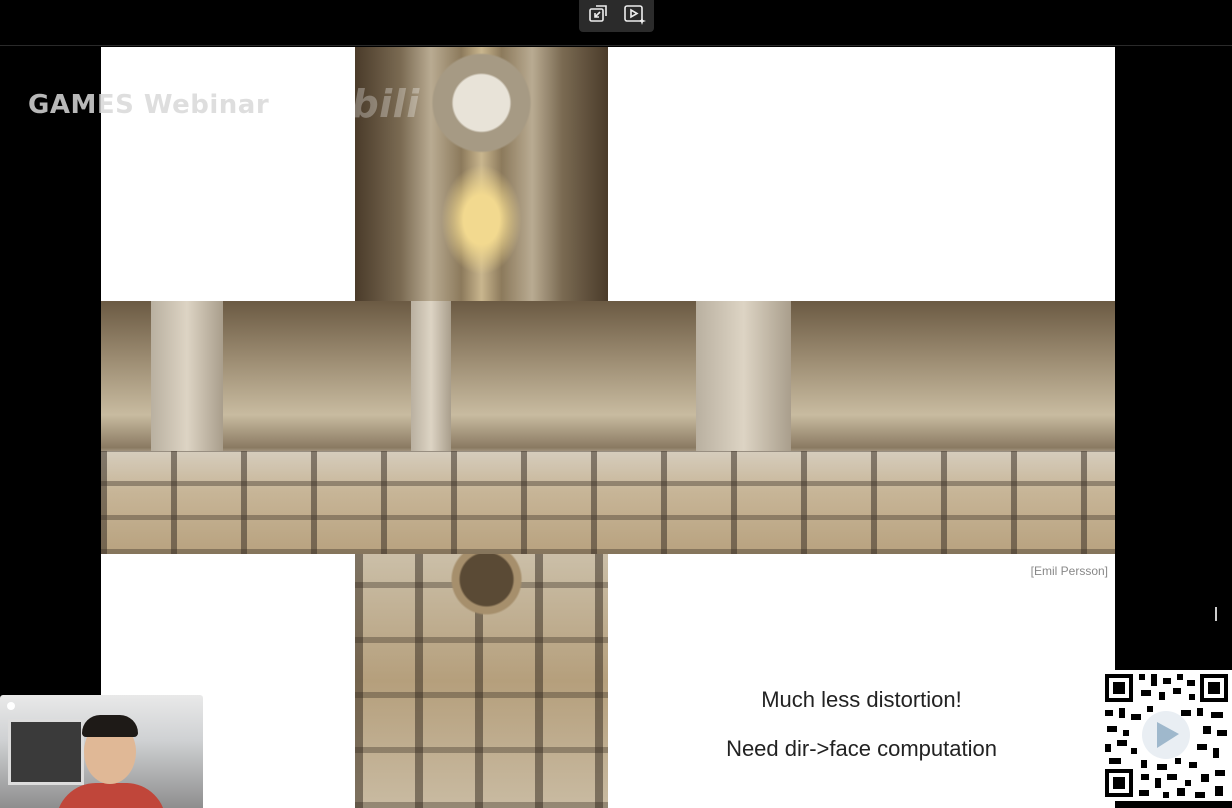  I want to click on slide-caption-2: Need dir->face computation, so click(861, 748).